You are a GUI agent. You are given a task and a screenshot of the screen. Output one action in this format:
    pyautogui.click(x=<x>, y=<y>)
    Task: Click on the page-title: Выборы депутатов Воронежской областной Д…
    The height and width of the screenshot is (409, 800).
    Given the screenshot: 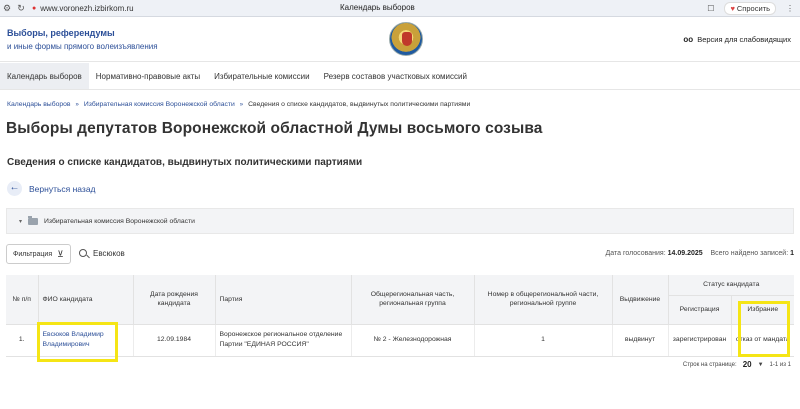 What is the action you would take?
    pyautogui.click(x=274, y=128)
    